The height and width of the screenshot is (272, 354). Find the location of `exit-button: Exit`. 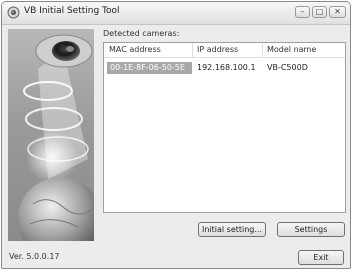

exit-button: Exit is located at coordinates (321, 257).